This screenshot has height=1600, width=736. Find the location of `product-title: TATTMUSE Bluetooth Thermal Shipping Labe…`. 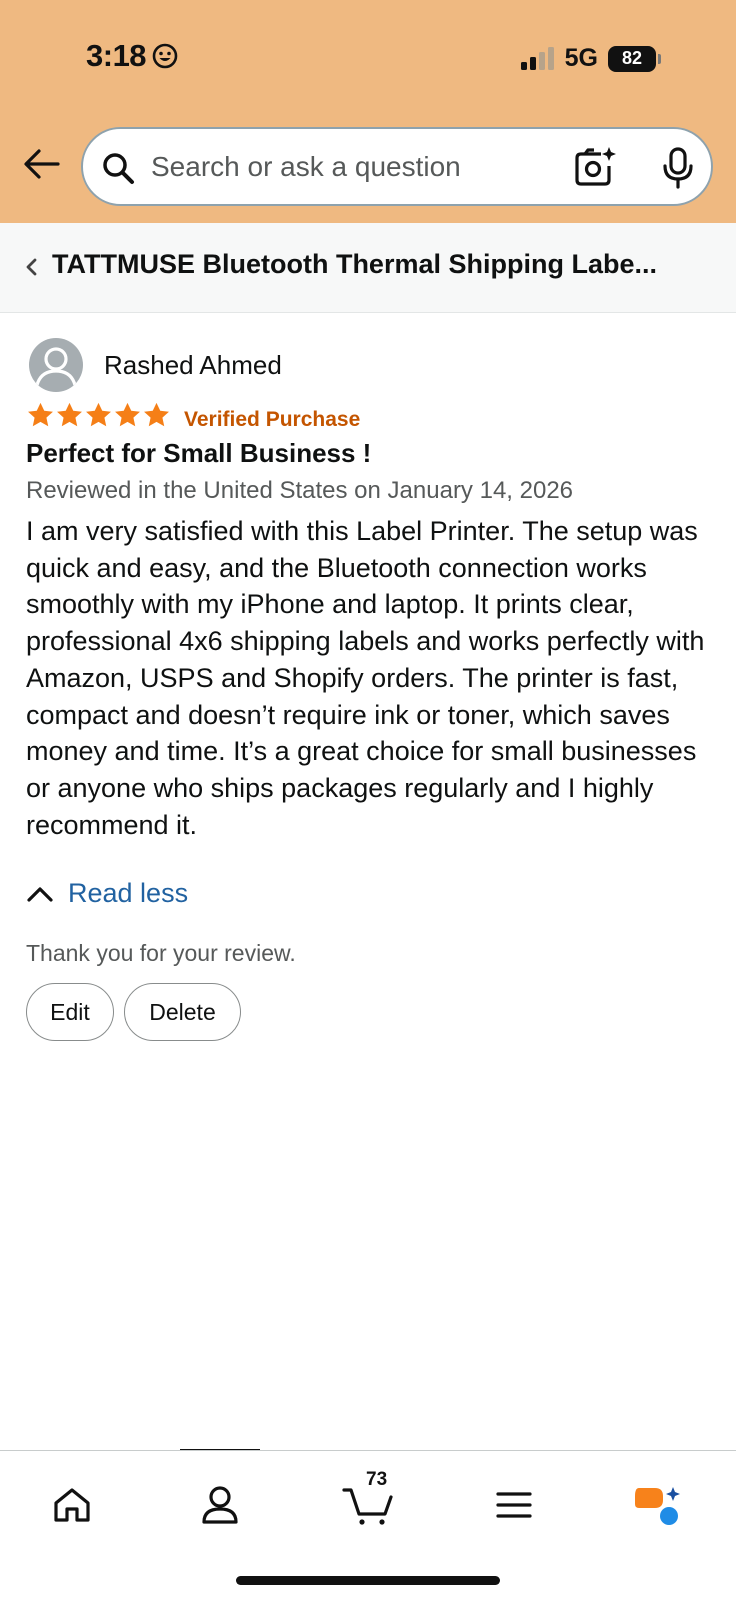

product-title: TATTMUSE Bluetooth Thermal Shipping Labe… is located at coordinates (387, 264).